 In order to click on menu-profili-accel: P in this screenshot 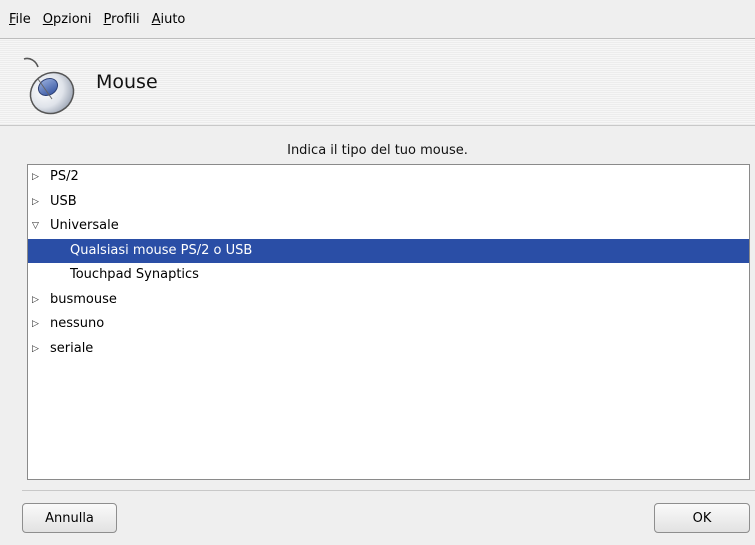, I will do `click(107, 19)`.